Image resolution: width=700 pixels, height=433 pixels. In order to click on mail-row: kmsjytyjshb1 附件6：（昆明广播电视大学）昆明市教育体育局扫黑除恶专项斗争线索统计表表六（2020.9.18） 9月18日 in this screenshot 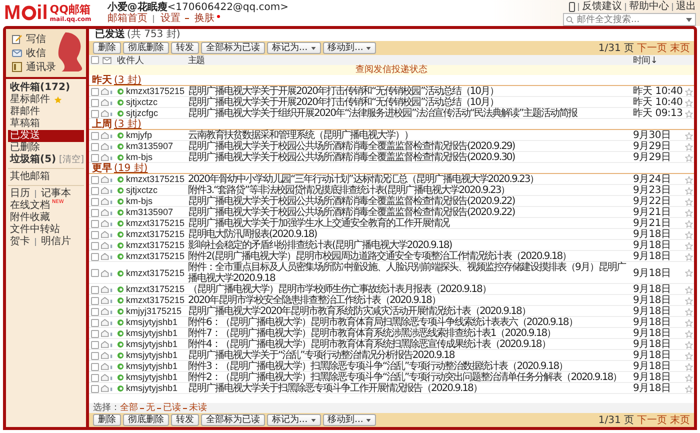, I will do `click(391, 322)`.